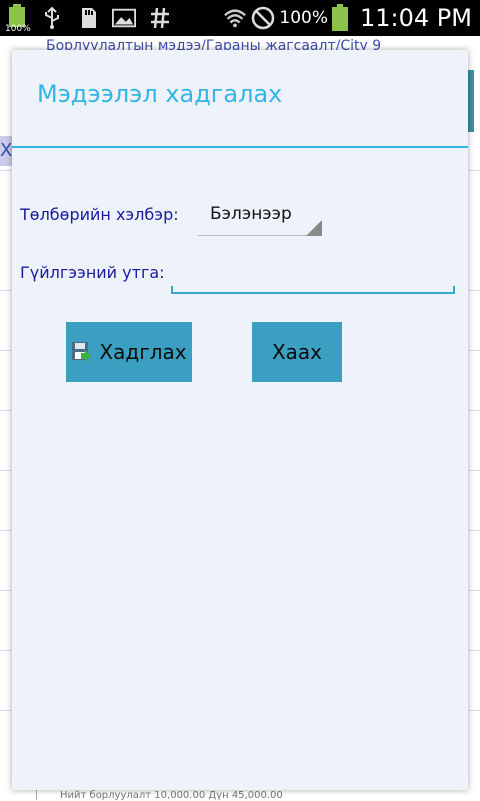 The height and width of the screenshot is (801, 480). What do you see at coordinates (416, 18) in the screenshot?
I see `clock: 11:04 PM` at bounding box center [416, 18].